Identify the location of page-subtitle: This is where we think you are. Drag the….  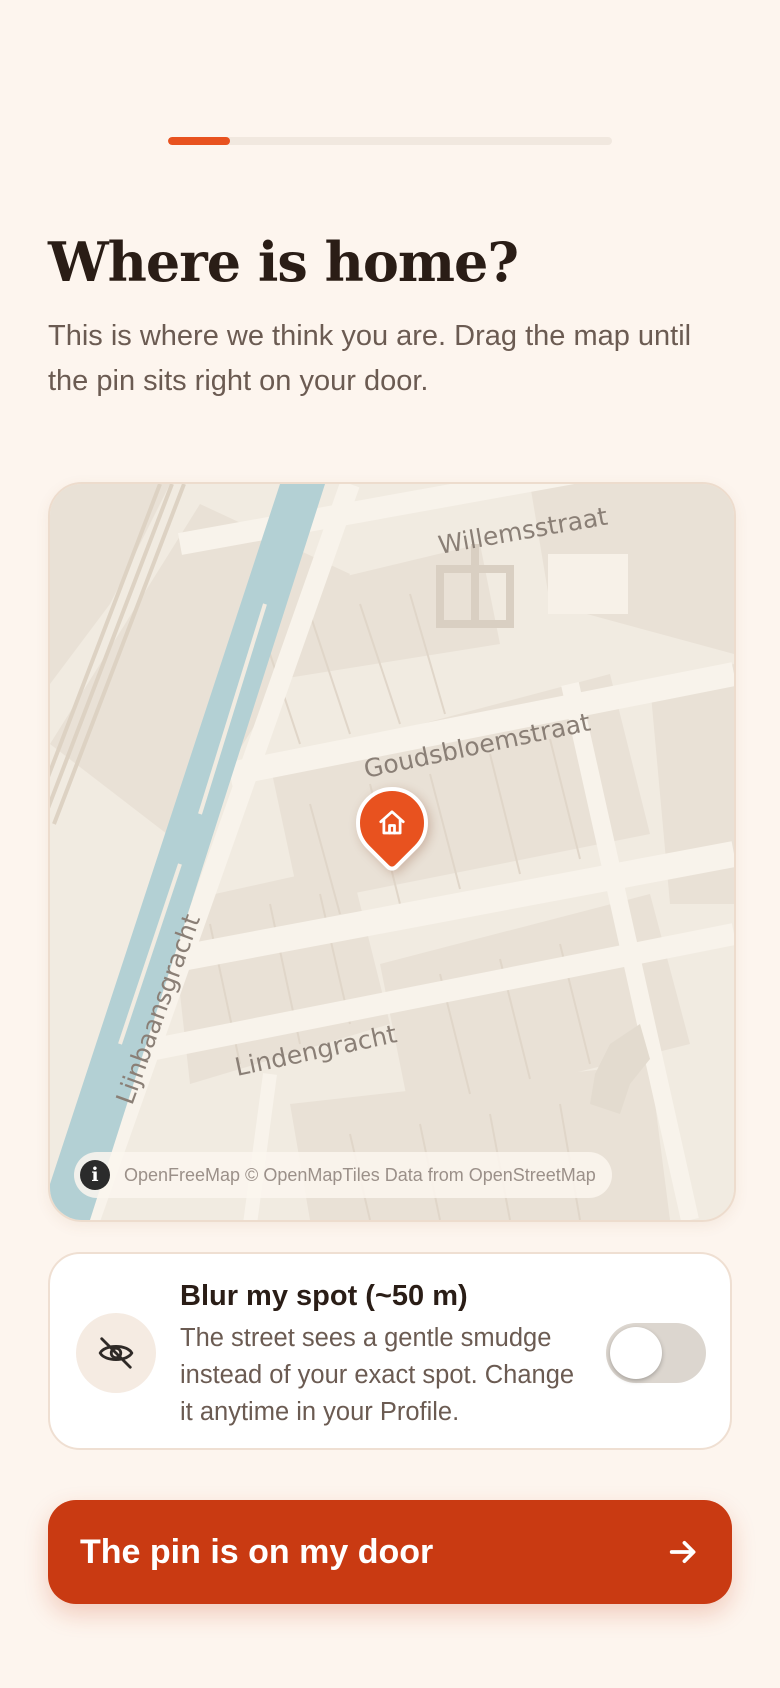
(370, 358).